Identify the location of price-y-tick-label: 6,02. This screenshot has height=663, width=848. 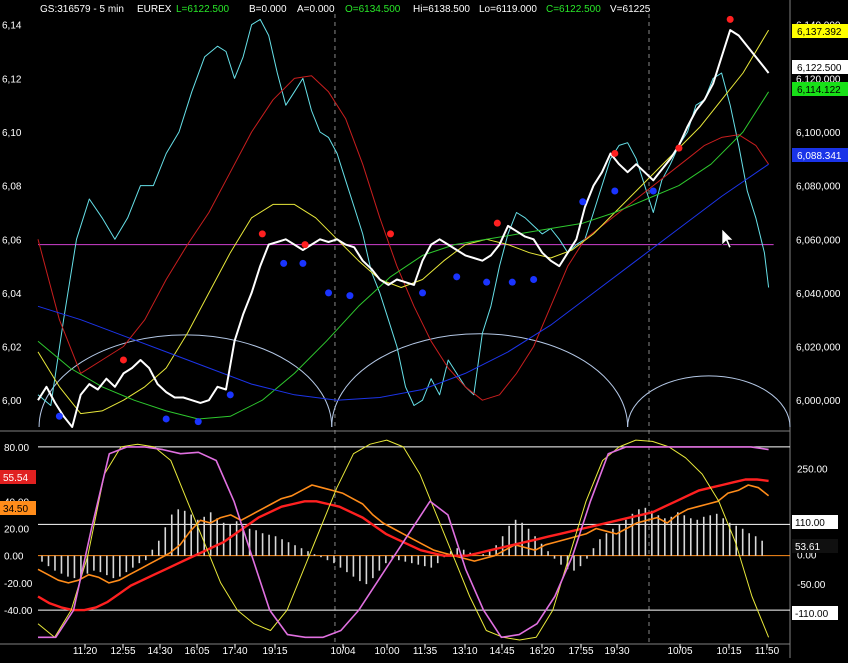
(12, 348).